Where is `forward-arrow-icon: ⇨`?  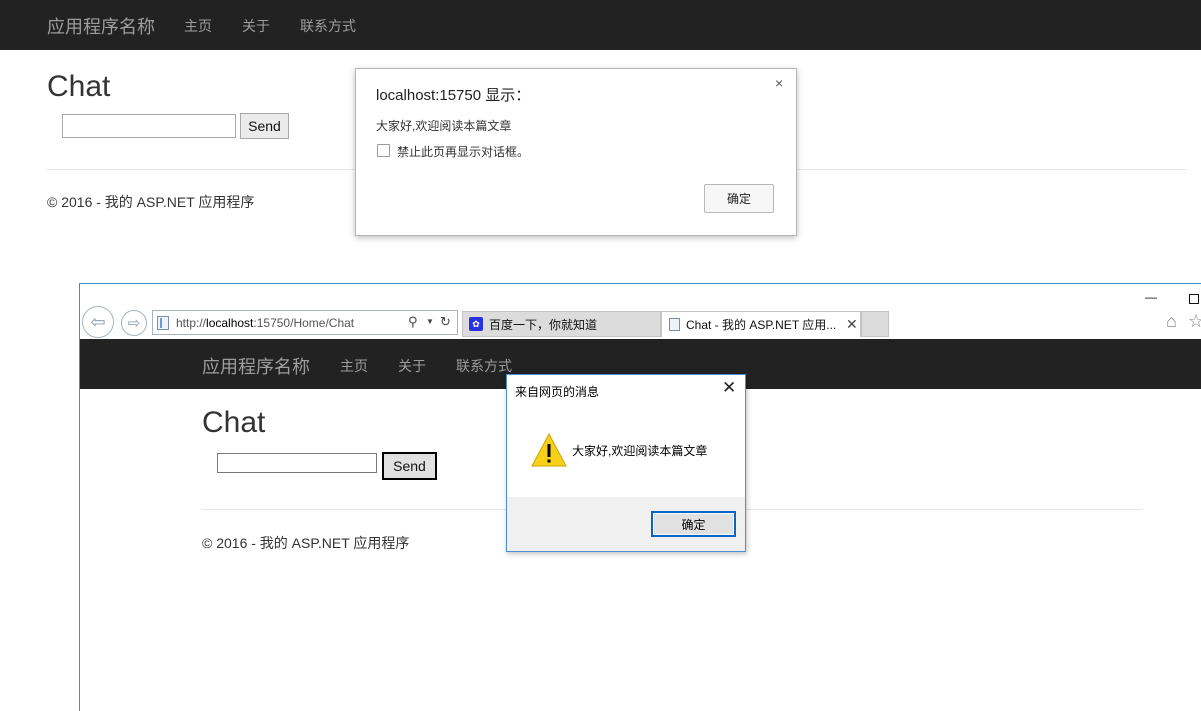 forward-arrow-icon: ⇨ is located at coordinates (134, 323).